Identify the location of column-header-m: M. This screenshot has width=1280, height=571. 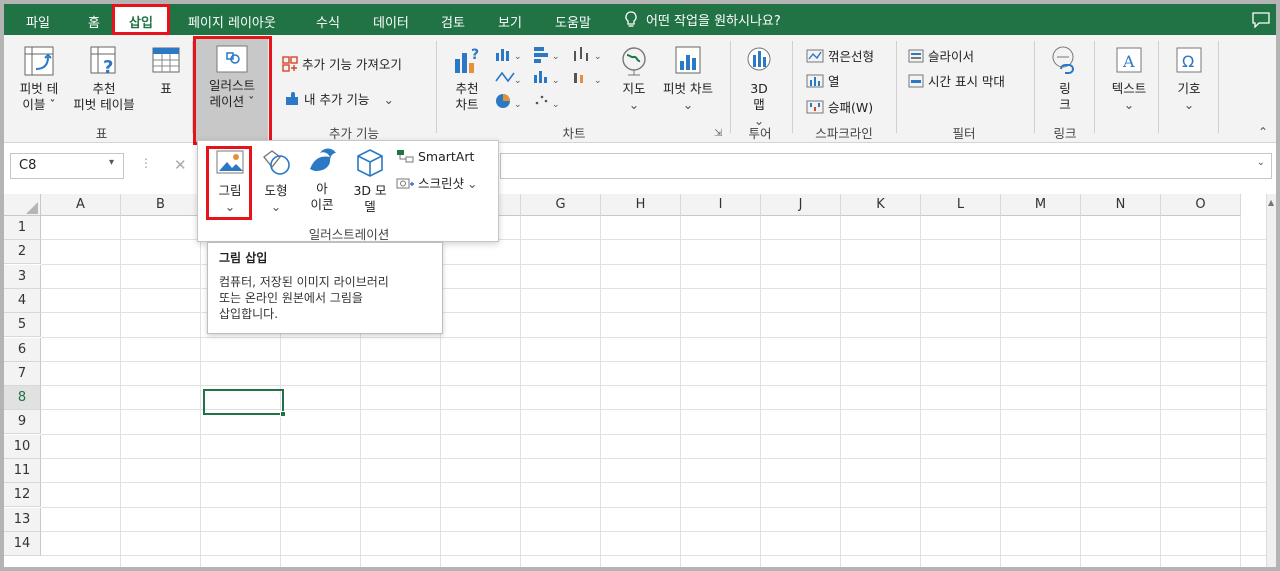
(1041, 205).